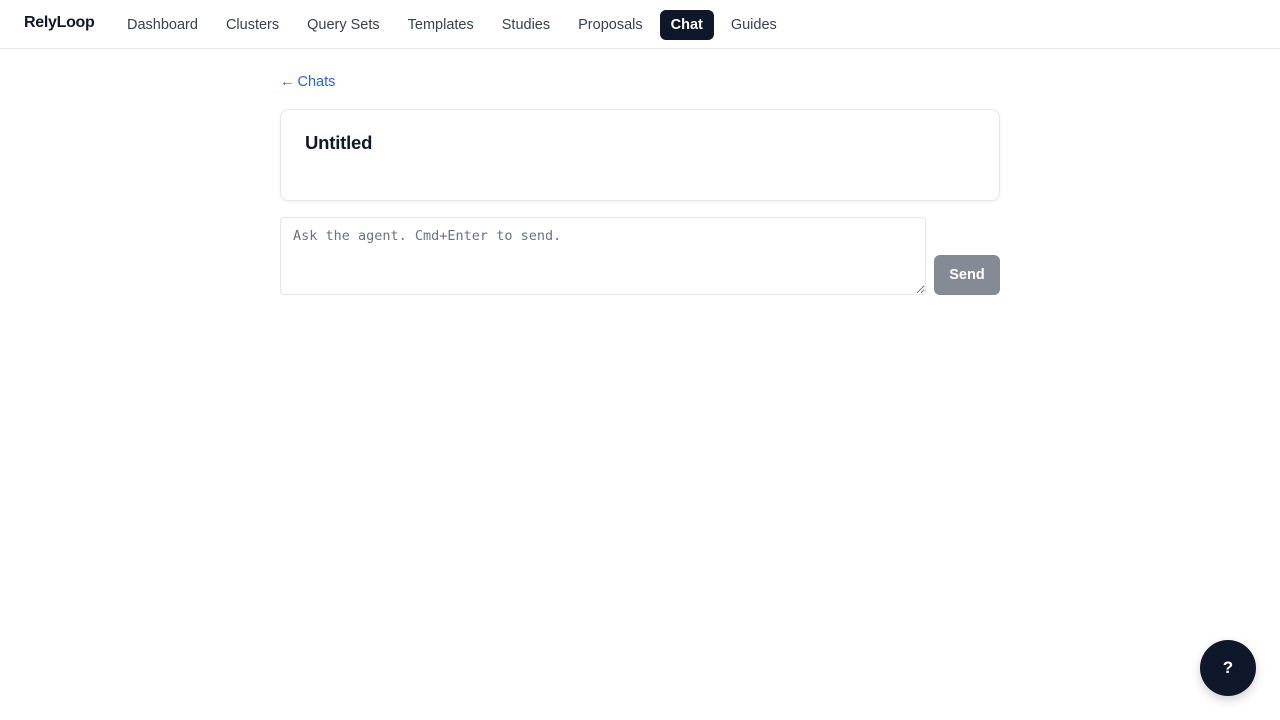  Describe the element at coordinates (603, 256) in the screenshot. I see `message-input` at that location.